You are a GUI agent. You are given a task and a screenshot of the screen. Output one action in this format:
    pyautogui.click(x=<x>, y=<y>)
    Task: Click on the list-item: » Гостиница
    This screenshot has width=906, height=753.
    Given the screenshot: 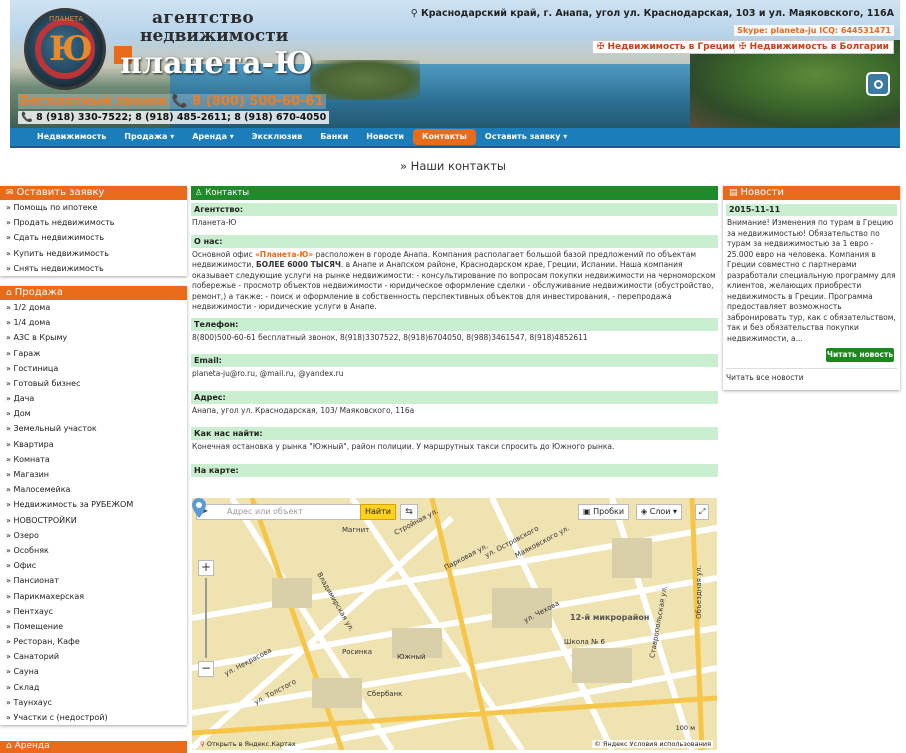 What is the action you would take?
    pyautogui.click(x=93, y=368)
    